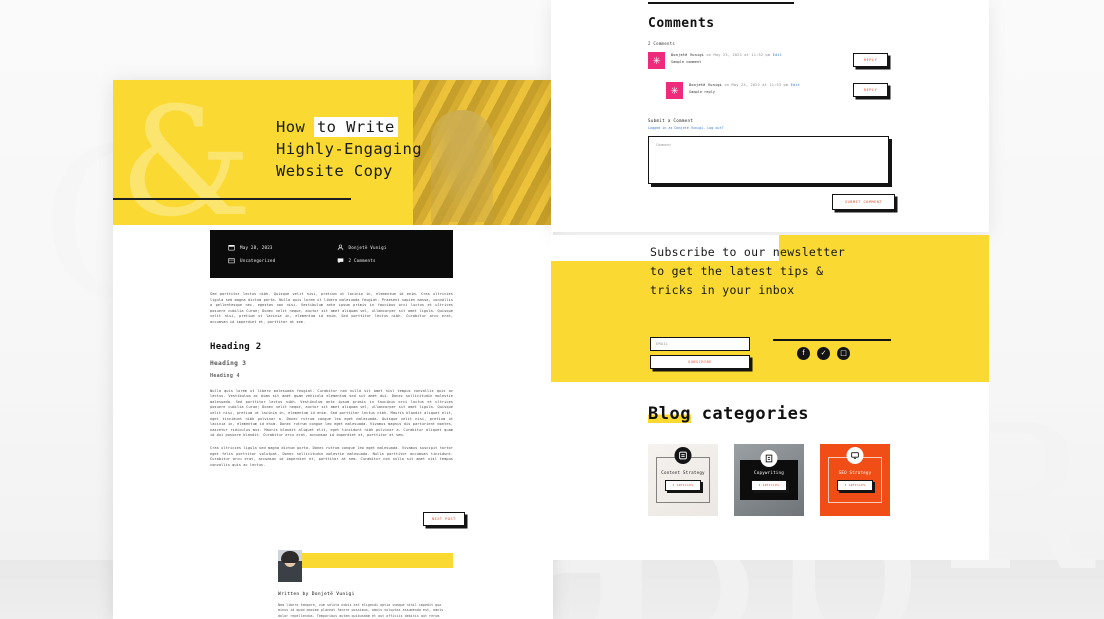 This screenshot has height=619, width=1104. Describe the element at coordinates (738, 55) in the screenshot. I see `comment-timestamp: on May 23, 2023 at 11:52 pm` at that location.